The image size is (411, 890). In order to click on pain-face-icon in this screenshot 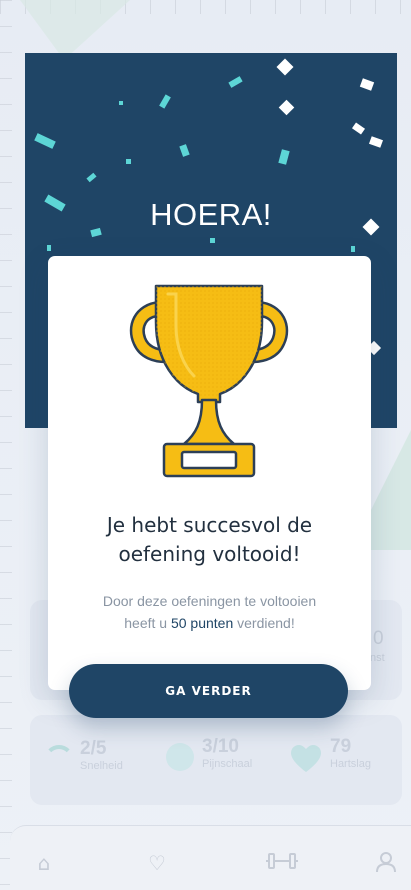, I will do `click(180, 757)`.